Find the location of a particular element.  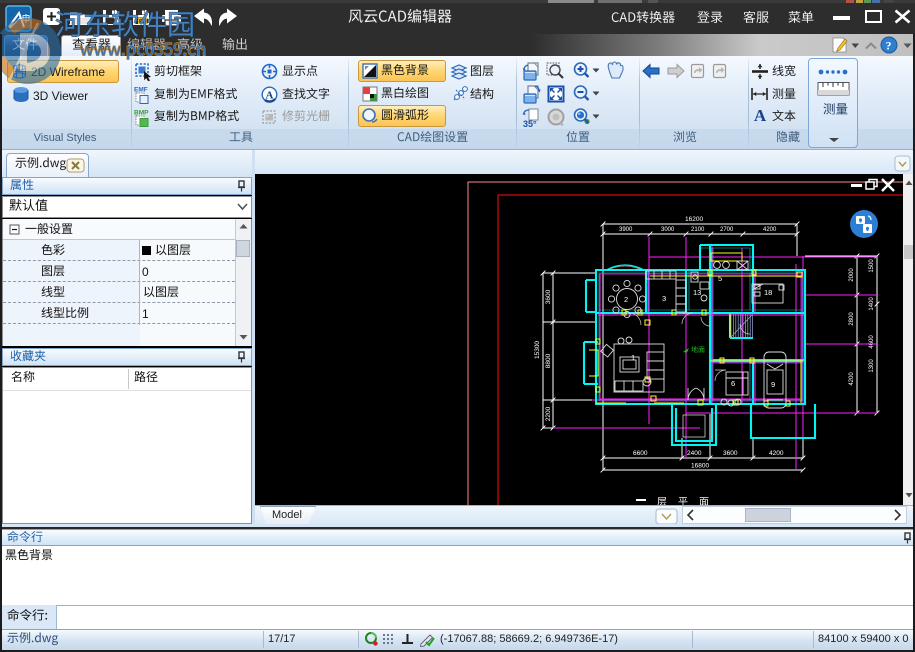

svg-text: 15300 is located at coordinates (537, 350).